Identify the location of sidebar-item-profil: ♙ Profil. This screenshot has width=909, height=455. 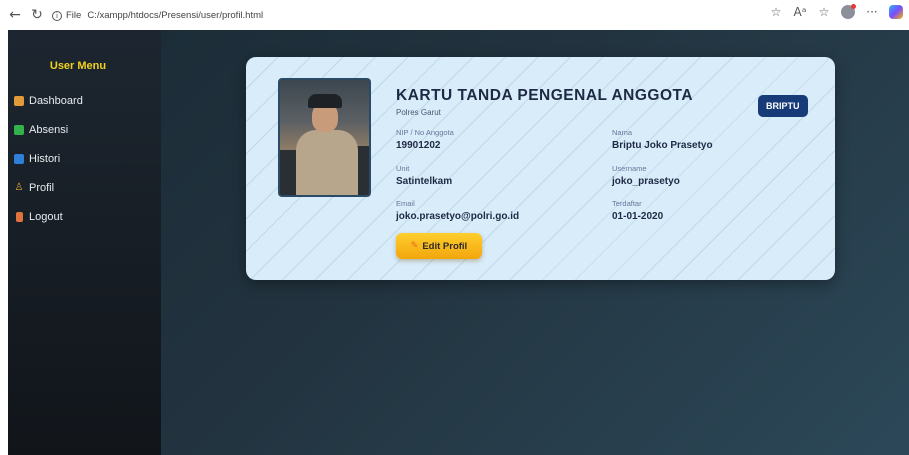
(48, 187).